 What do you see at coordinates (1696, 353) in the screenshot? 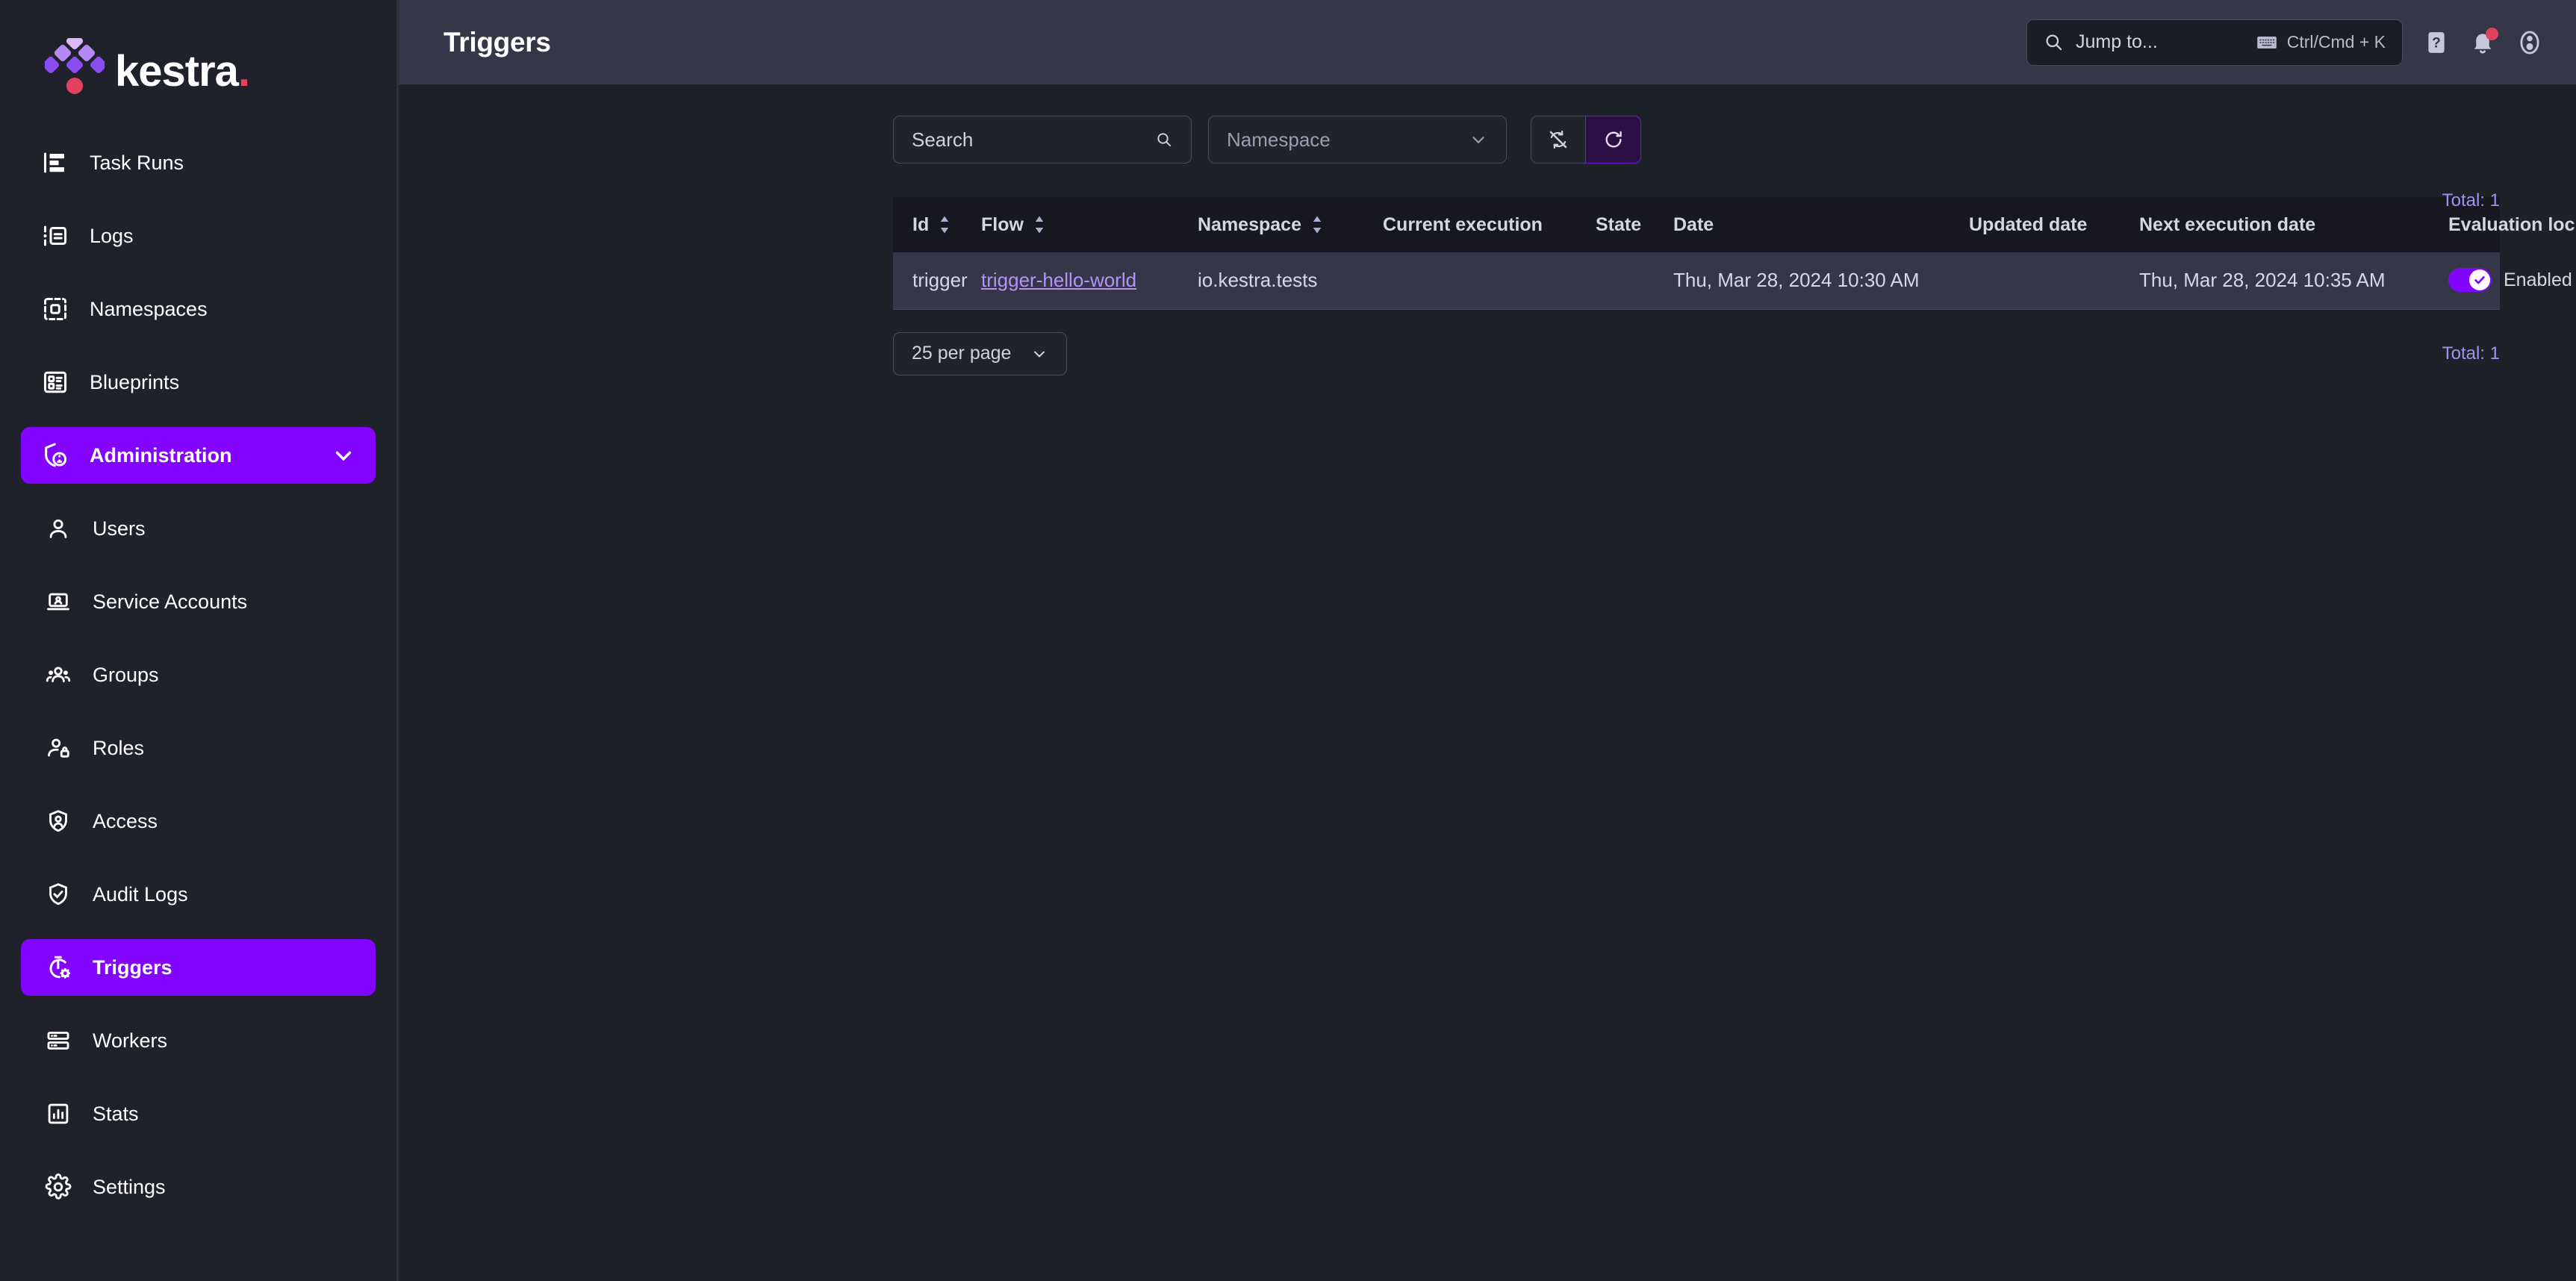
I see `table-footer: 25 per page Total: 1` at bounding box center [1696, 353].